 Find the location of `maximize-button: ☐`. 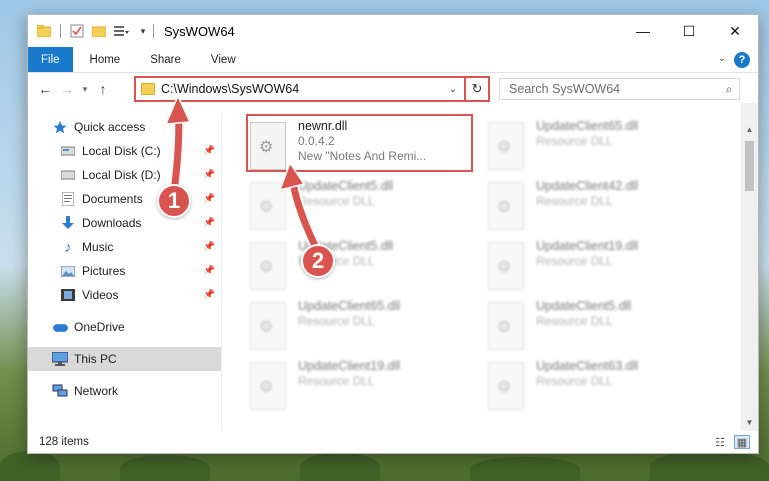

maximize-button: ☐ is located at coordinates (689, 31).